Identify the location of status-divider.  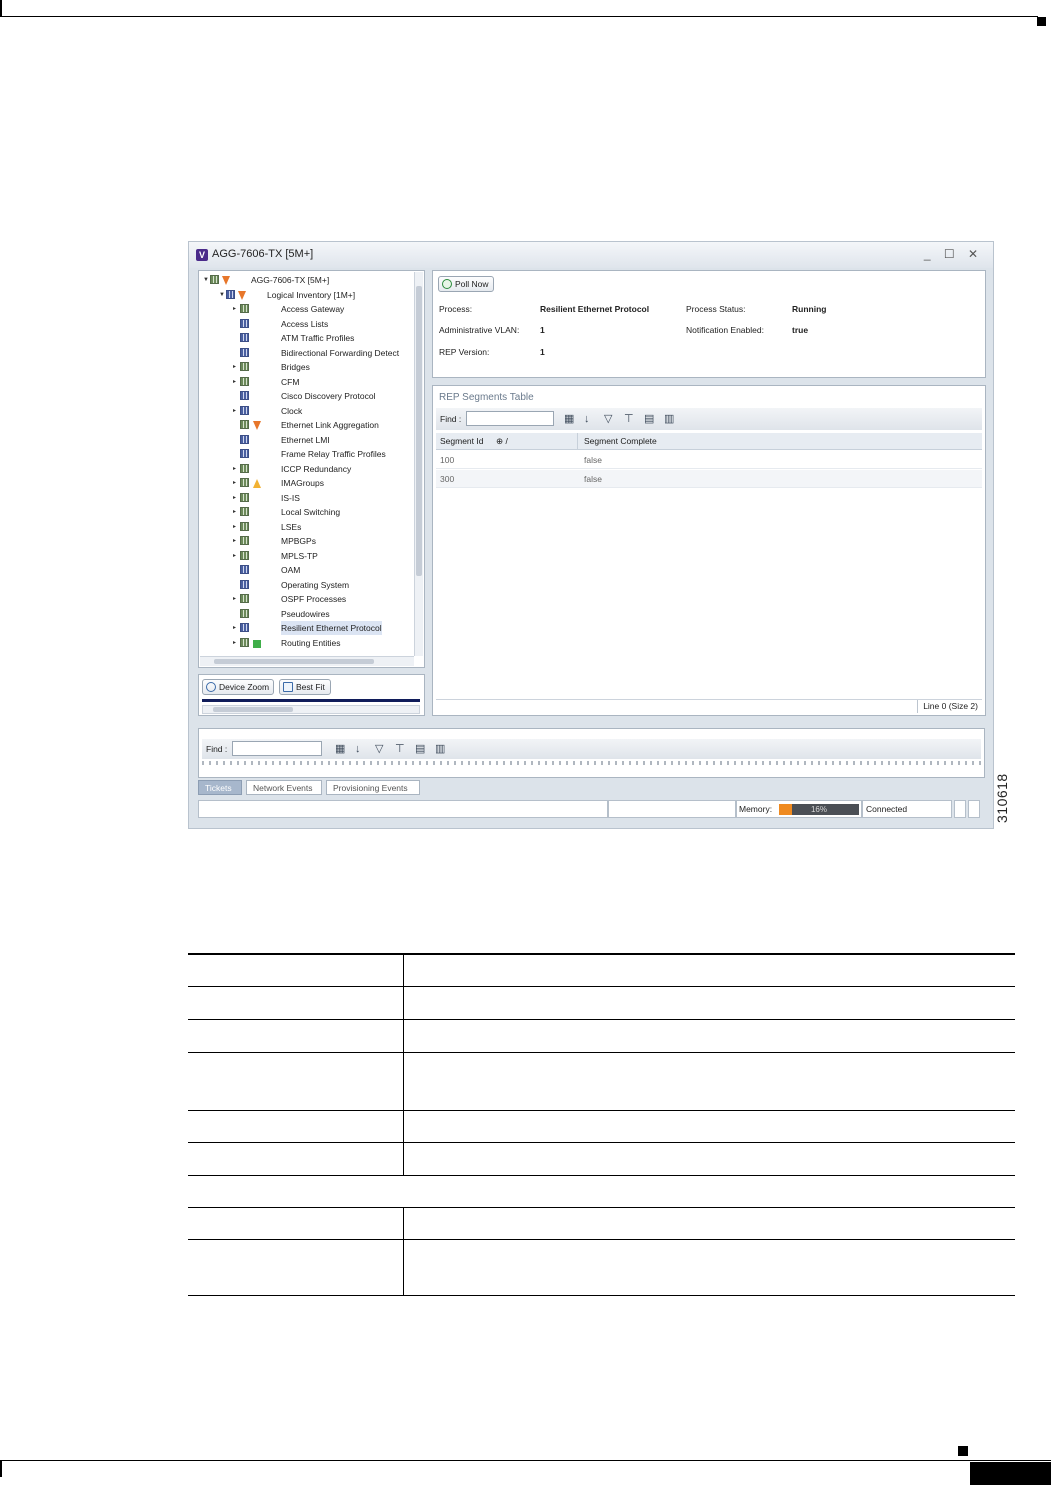
(917, 706).